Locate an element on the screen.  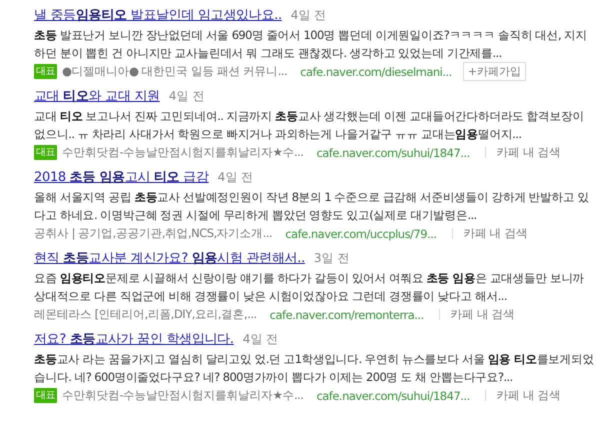
post-age: 3일 전 is located at coordinates (332, 258).